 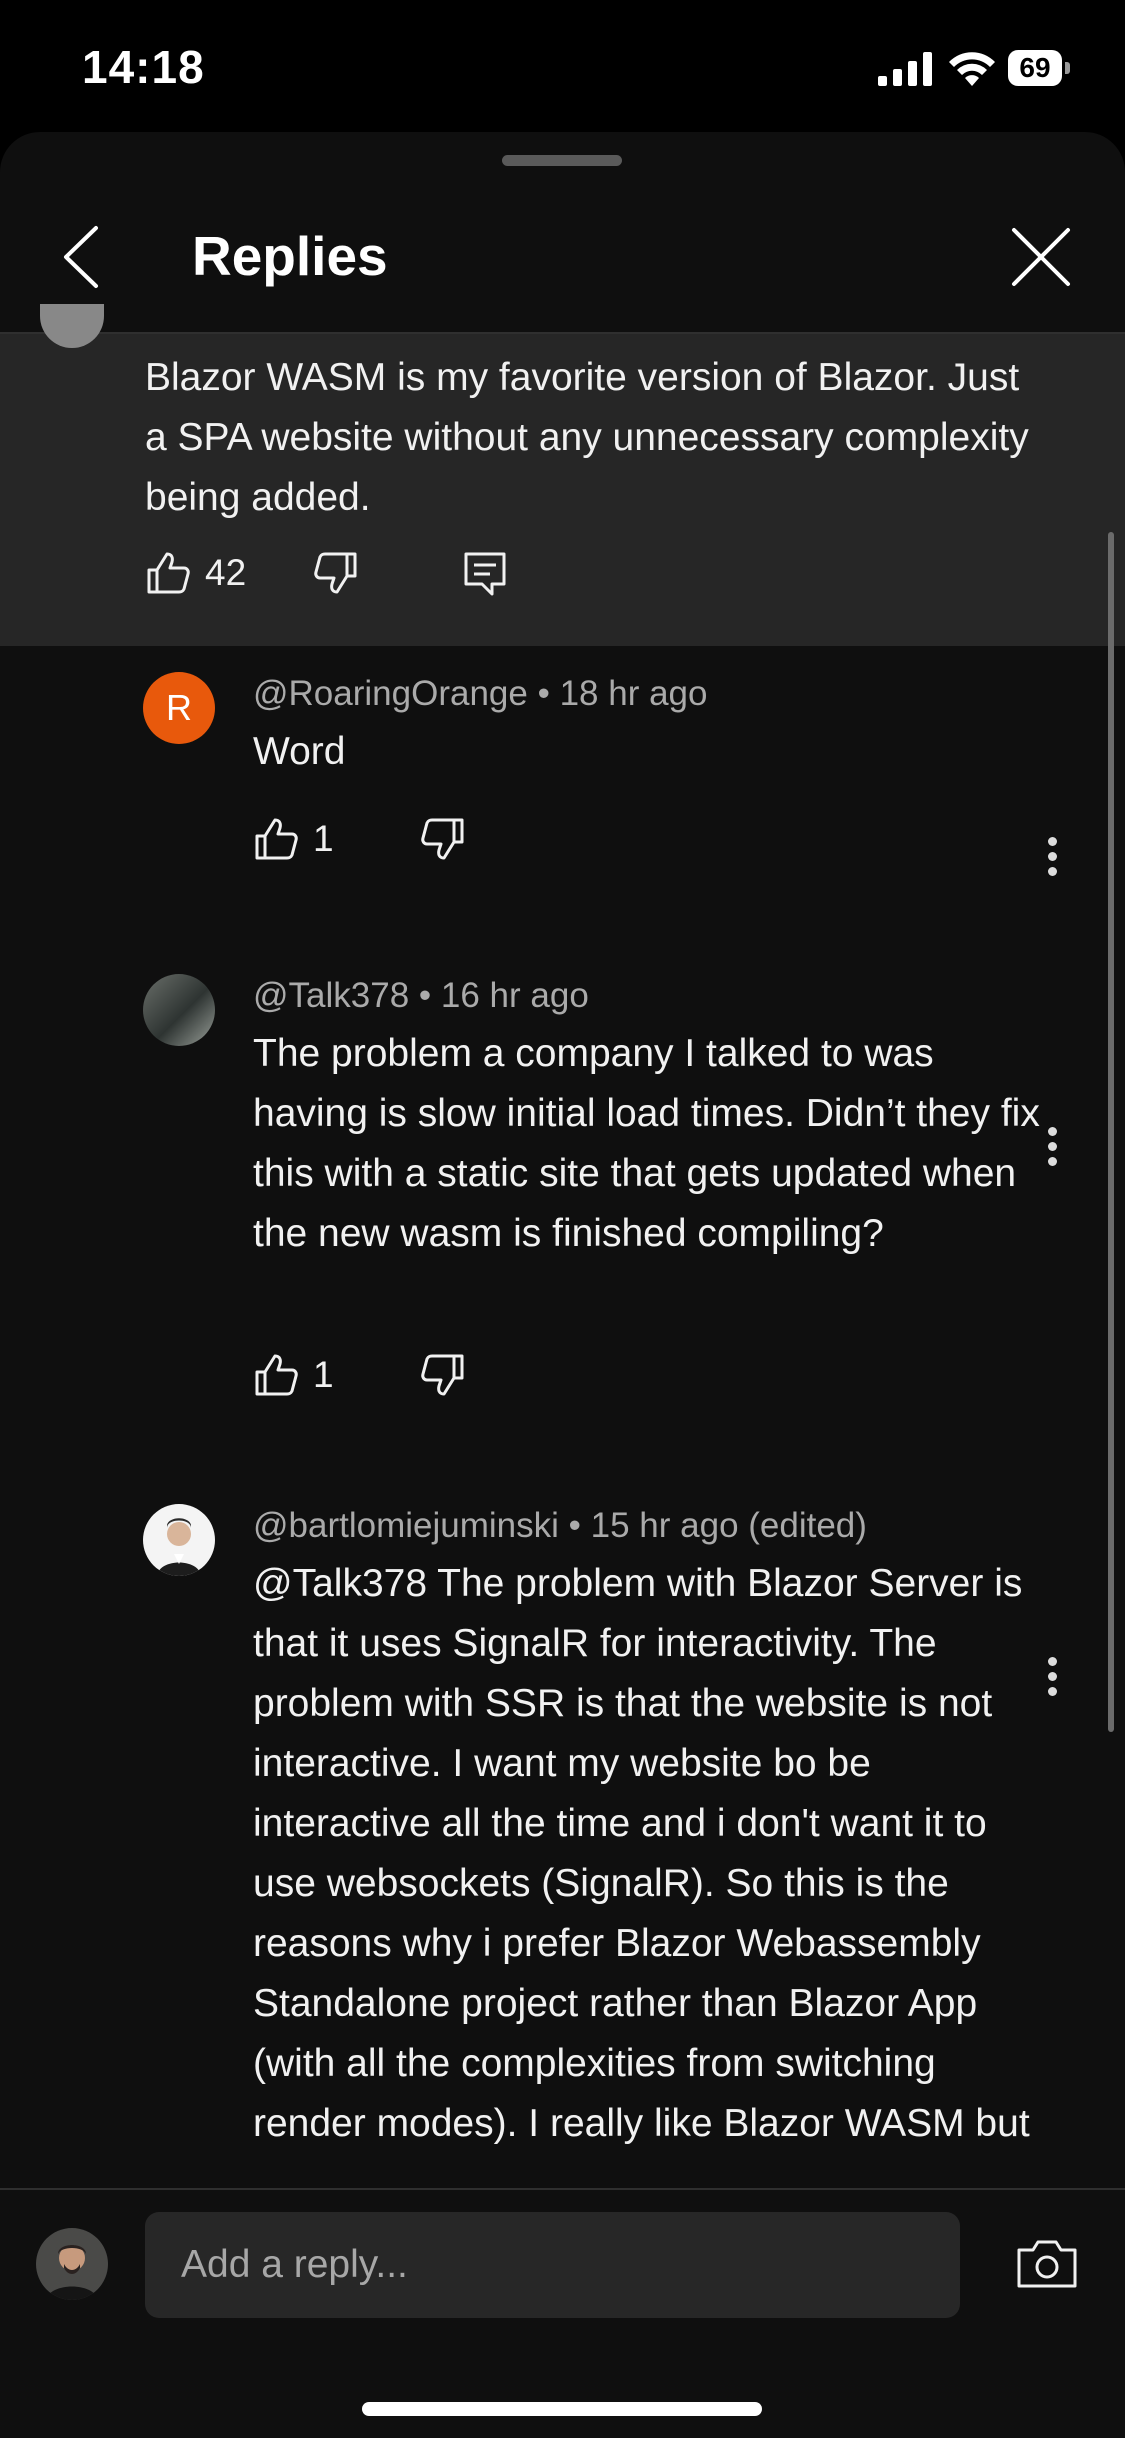 What do you see at coordinates (972, 69) in the screenshot?
I see `wifi-icon` at bounding box center [972, 69].